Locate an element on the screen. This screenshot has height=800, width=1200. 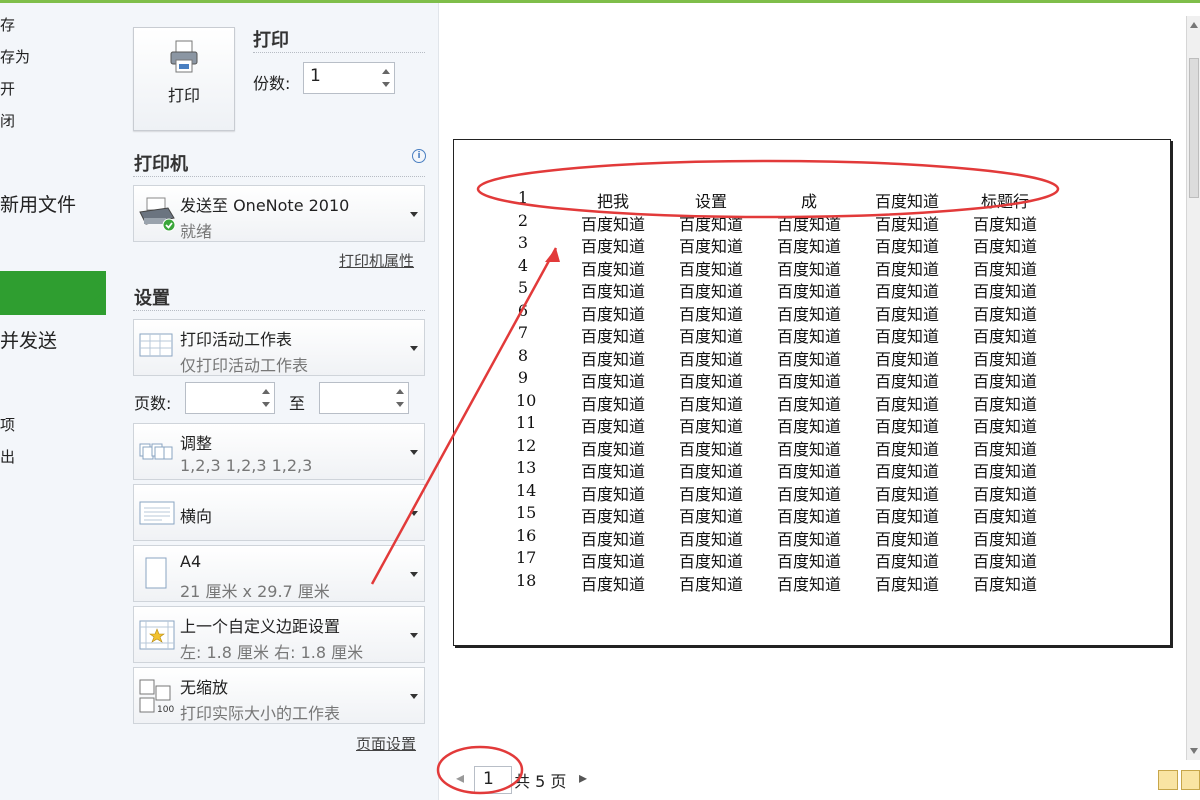
print-button: 打印 is located at coordinates (184, 79).